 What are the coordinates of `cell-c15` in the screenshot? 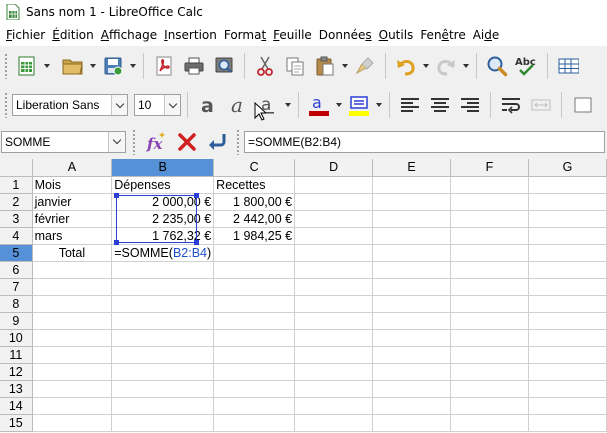 It's located at (254, 423).